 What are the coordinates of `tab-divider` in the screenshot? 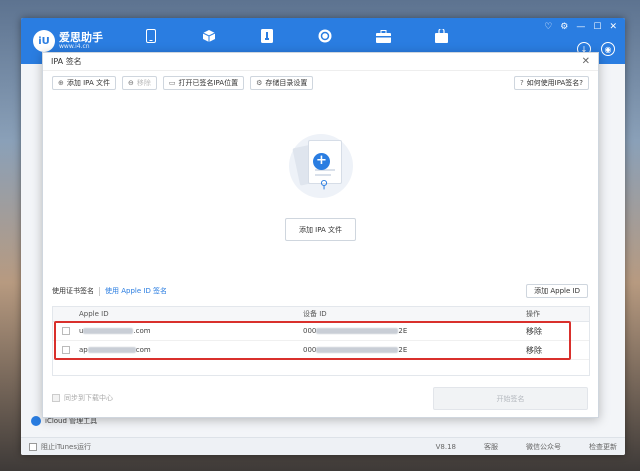 It's located at (99, 291).